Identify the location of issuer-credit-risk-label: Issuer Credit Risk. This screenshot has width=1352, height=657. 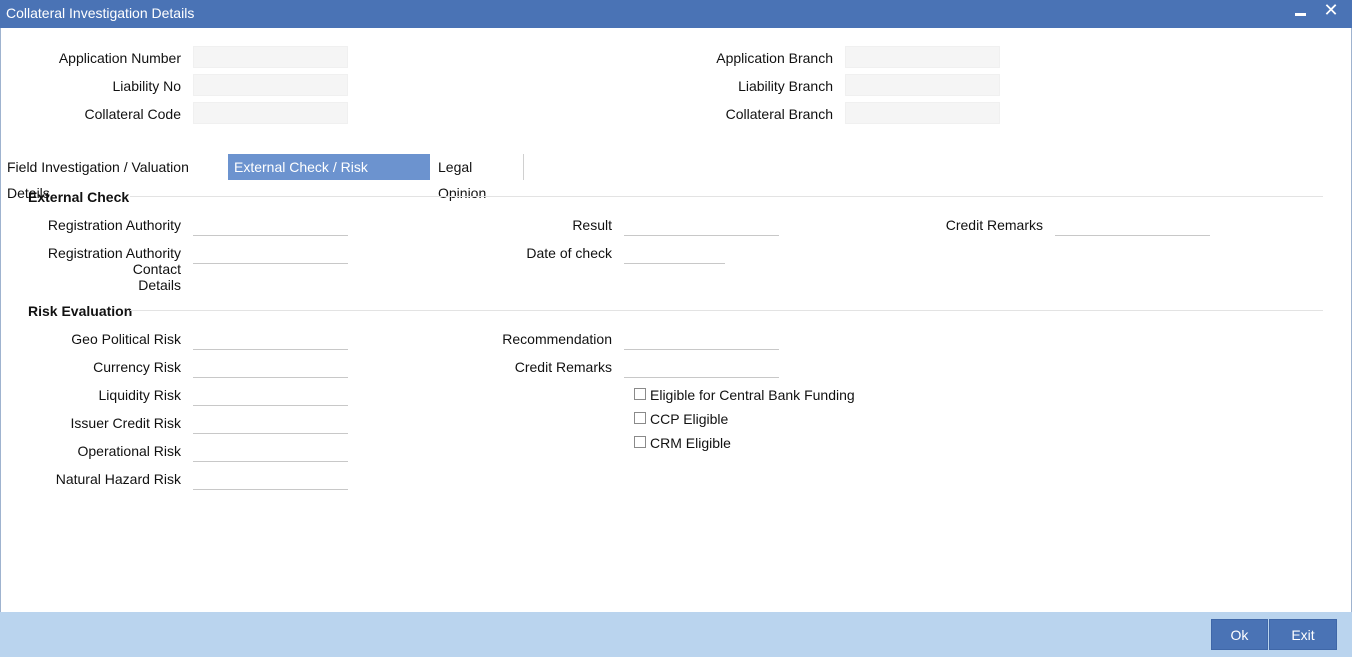
(125, 423).